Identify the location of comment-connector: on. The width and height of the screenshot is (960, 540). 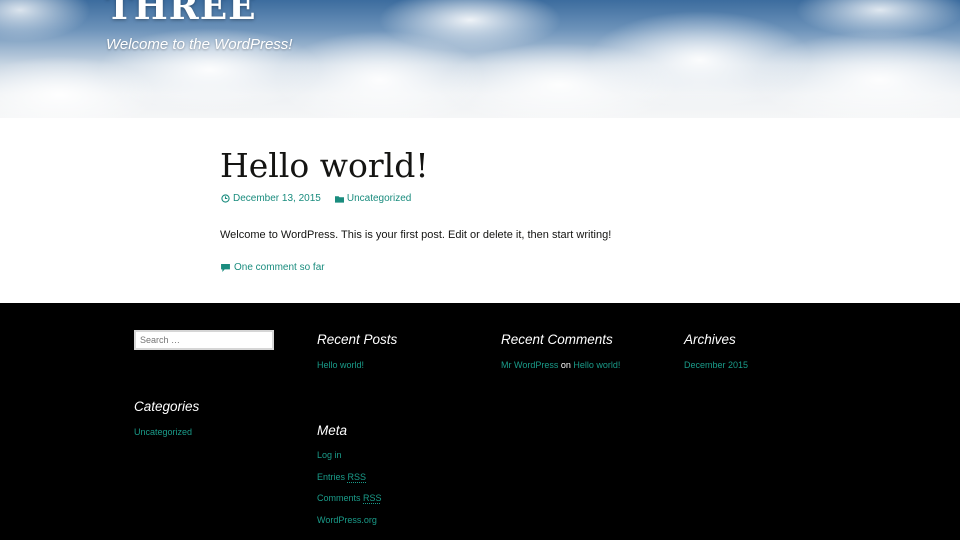
(565, 365).